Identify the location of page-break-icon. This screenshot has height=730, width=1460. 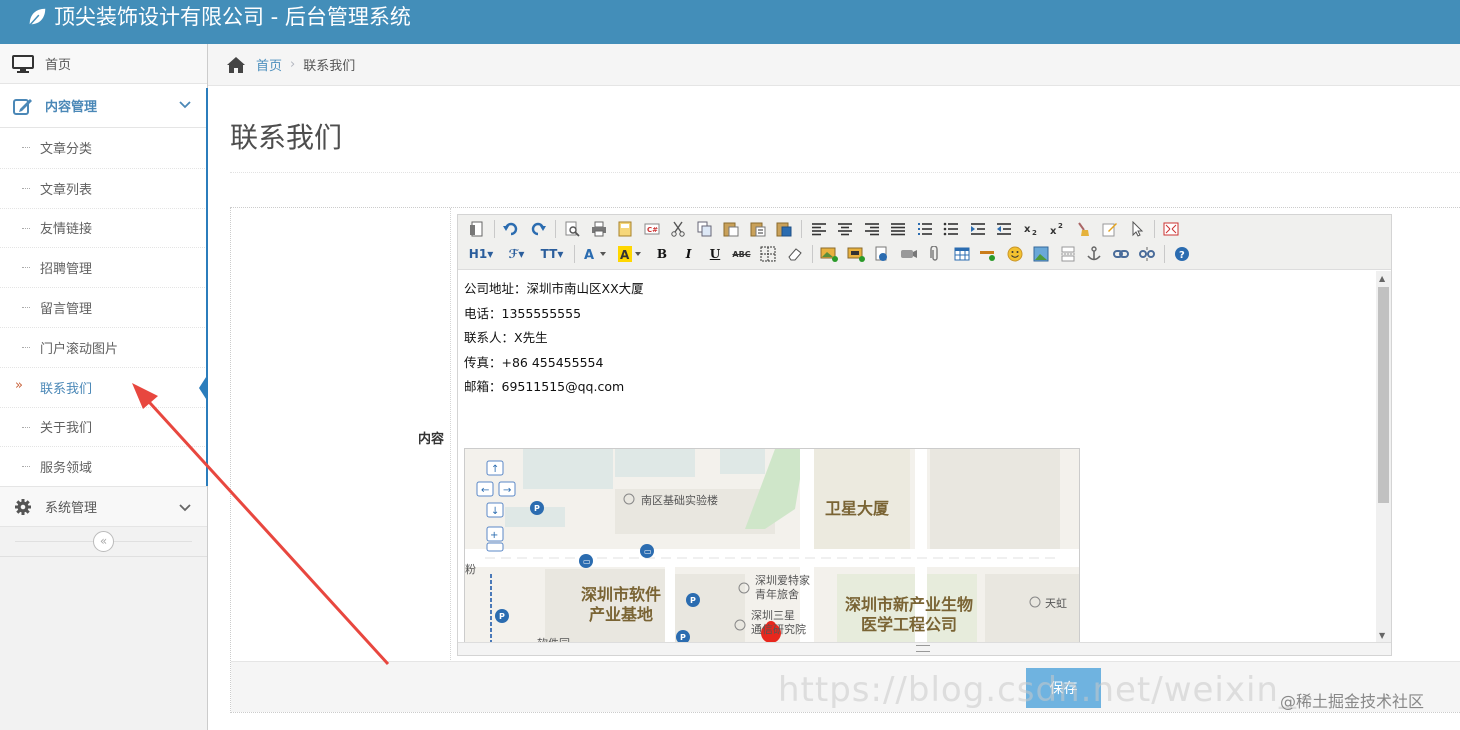
(1067, 254).